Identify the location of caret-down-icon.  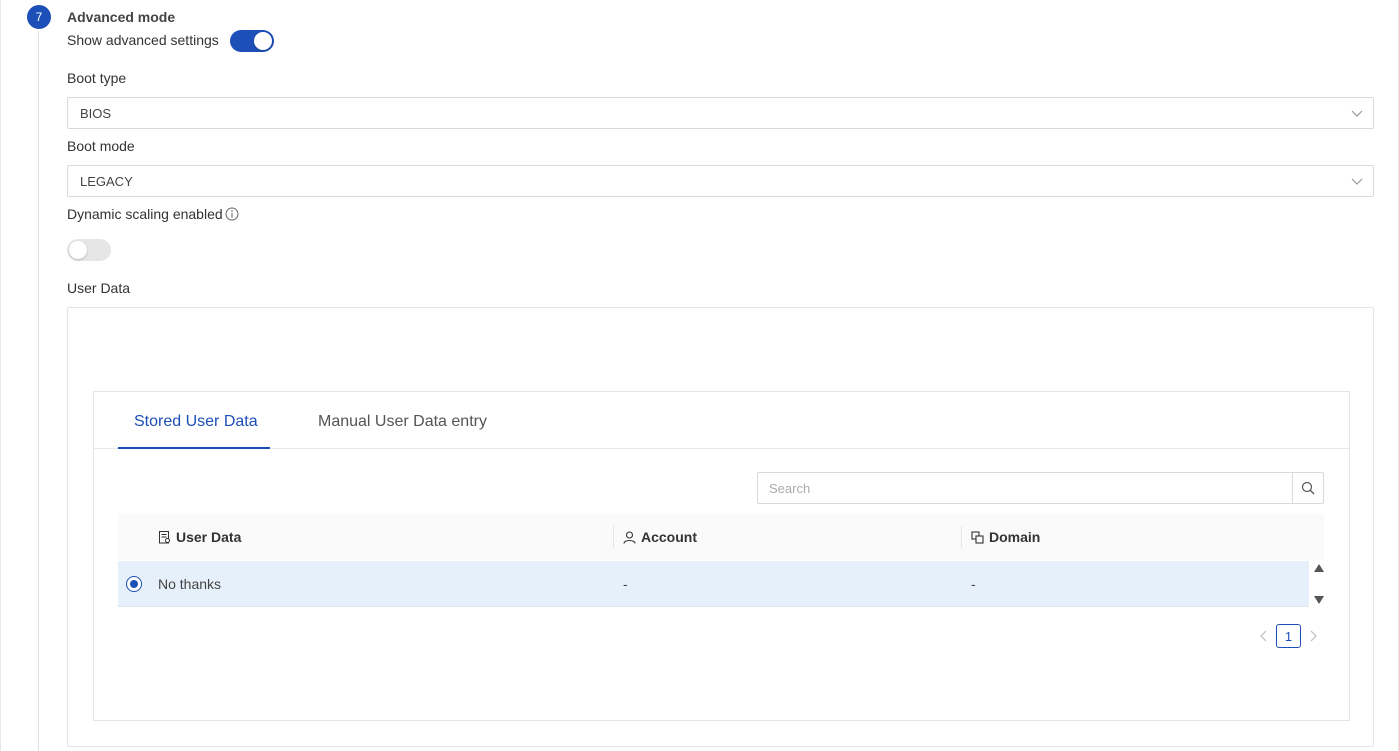
(1319, 600).